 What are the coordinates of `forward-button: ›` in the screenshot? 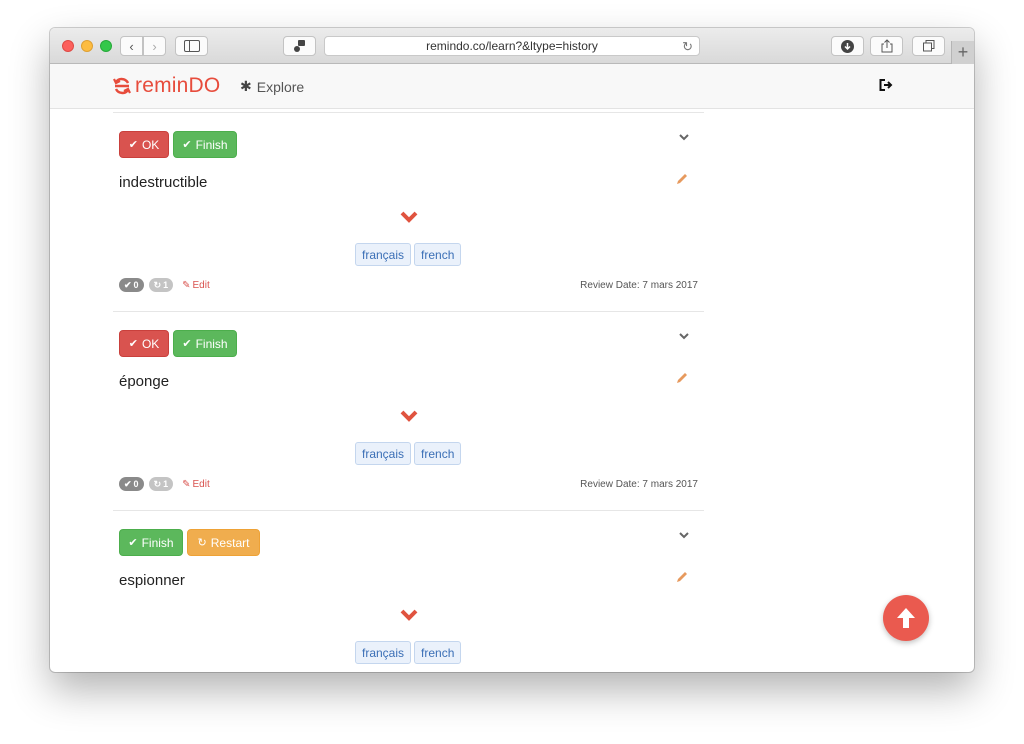 It's located at (154, 46).